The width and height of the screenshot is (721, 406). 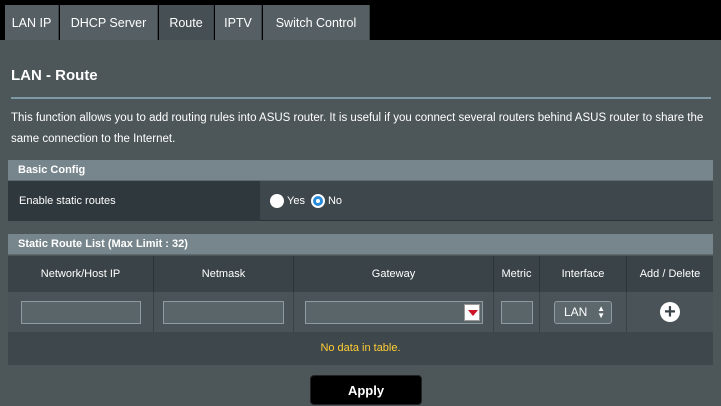 What do you see at coordinates (309, 201) in the screenshot?
I see `enable-static-routes-radio-group: Yes No` at bounding box center [309, 201].